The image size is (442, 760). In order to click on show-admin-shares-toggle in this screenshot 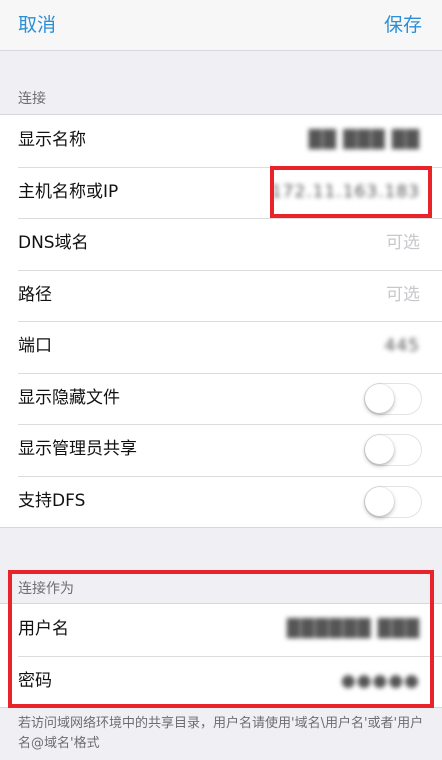, I will do `click(393, 450)`.